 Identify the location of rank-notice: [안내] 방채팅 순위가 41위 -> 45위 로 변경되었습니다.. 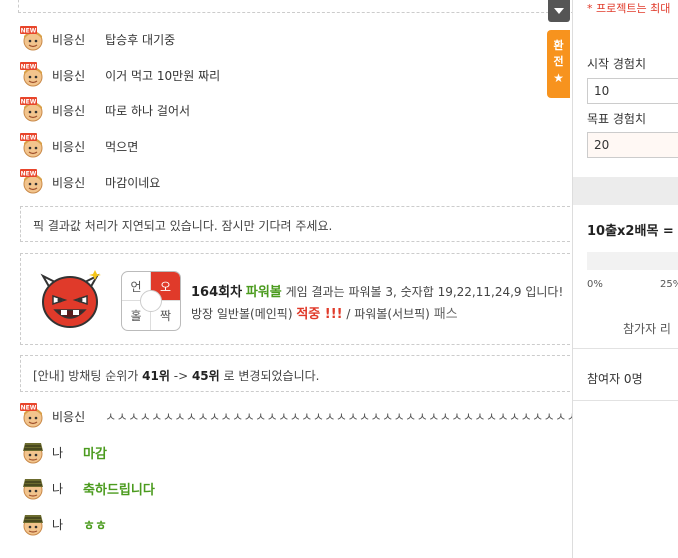
(296, 373).